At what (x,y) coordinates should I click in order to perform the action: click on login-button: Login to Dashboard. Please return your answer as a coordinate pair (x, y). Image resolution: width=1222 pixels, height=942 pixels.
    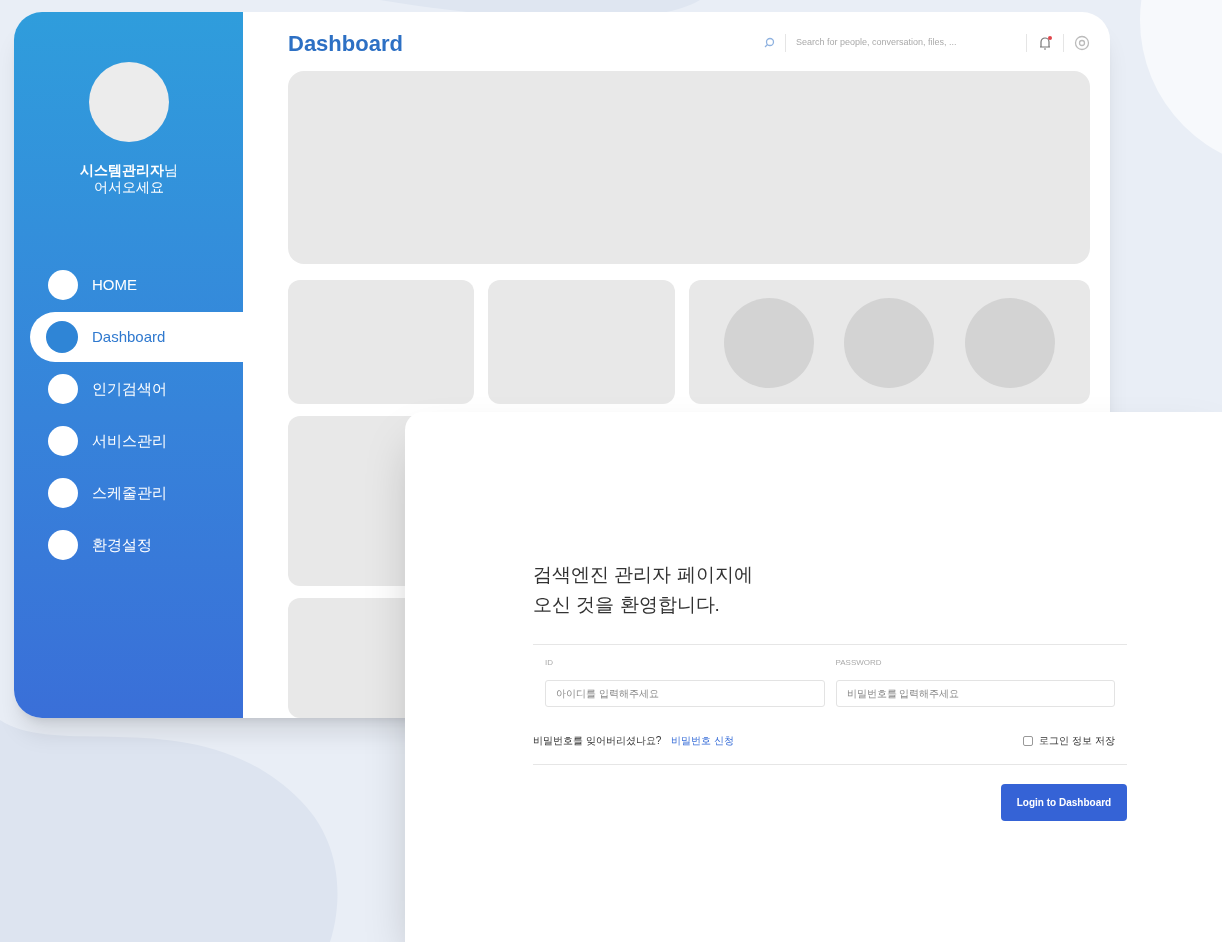
    Looking at the image, I should click on (1064, 802).